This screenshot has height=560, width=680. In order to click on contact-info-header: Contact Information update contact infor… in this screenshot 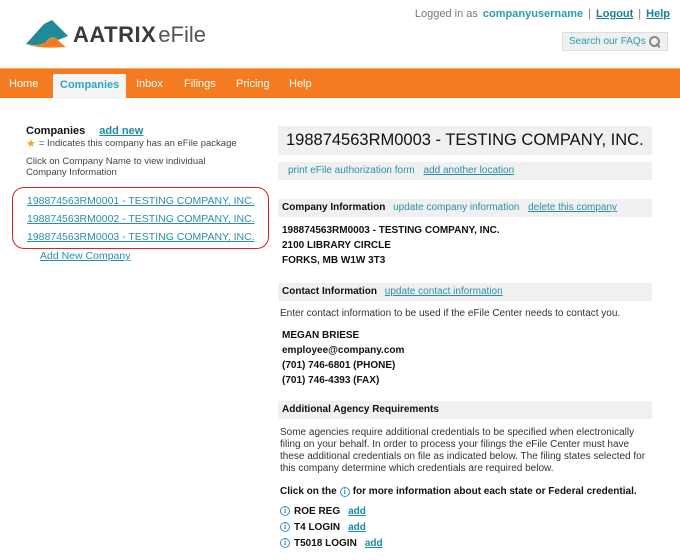, I will do `click(465, 292)`.